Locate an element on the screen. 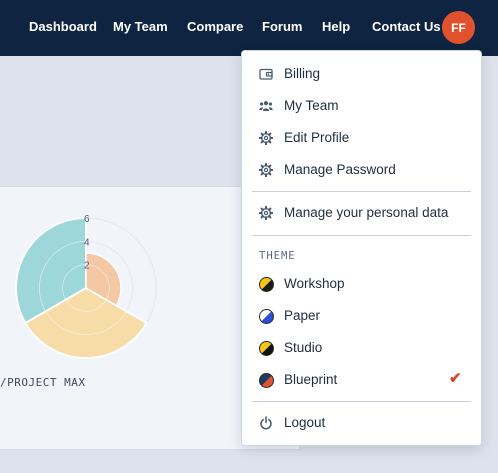 The width and height of the screenshot is (498, 473). menu-item-my-team: My Team is located at coordinates (361, 106).